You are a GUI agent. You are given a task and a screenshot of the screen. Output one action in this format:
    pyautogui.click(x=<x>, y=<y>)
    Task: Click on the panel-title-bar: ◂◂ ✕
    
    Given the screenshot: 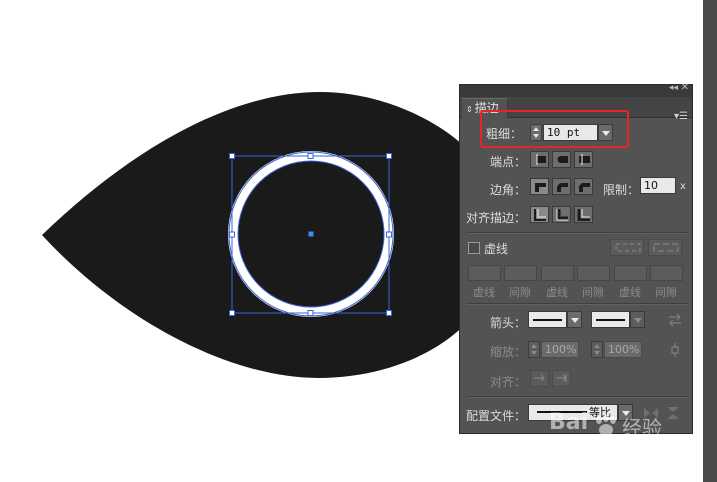 What is the action you would take?
    pyautogui.click(x=576, y=89)
    